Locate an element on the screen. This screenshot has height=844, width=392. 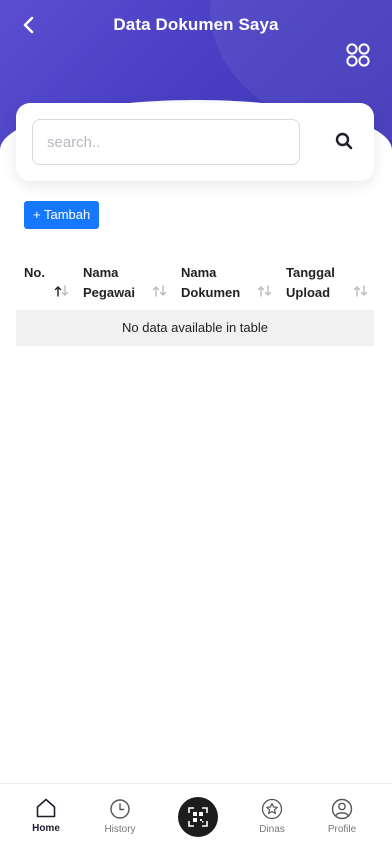
add-document-button: + Tambah is located at coordinates (62, 215).